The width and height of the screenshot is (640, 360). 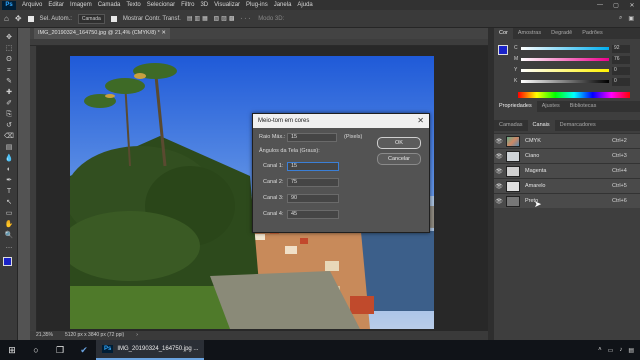 What do you see at coordinates (163, 33) in the screenshot?
I see `tab-close-icon: ✕` at bounding box center [163, 33].